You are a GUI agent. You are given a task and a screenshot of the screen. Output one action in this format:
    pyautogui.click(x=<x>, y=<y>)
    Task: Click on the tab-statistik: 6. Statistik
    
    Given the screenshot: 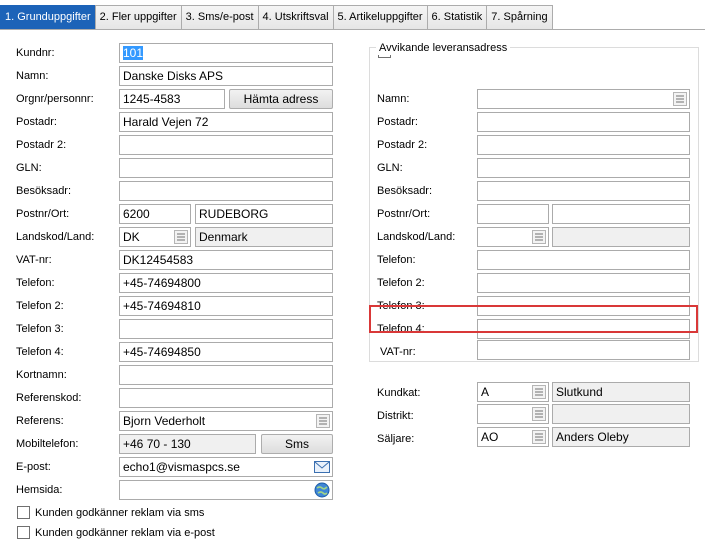 What is the action you would take?
    pyautogui.click(x=457, y=17)
    